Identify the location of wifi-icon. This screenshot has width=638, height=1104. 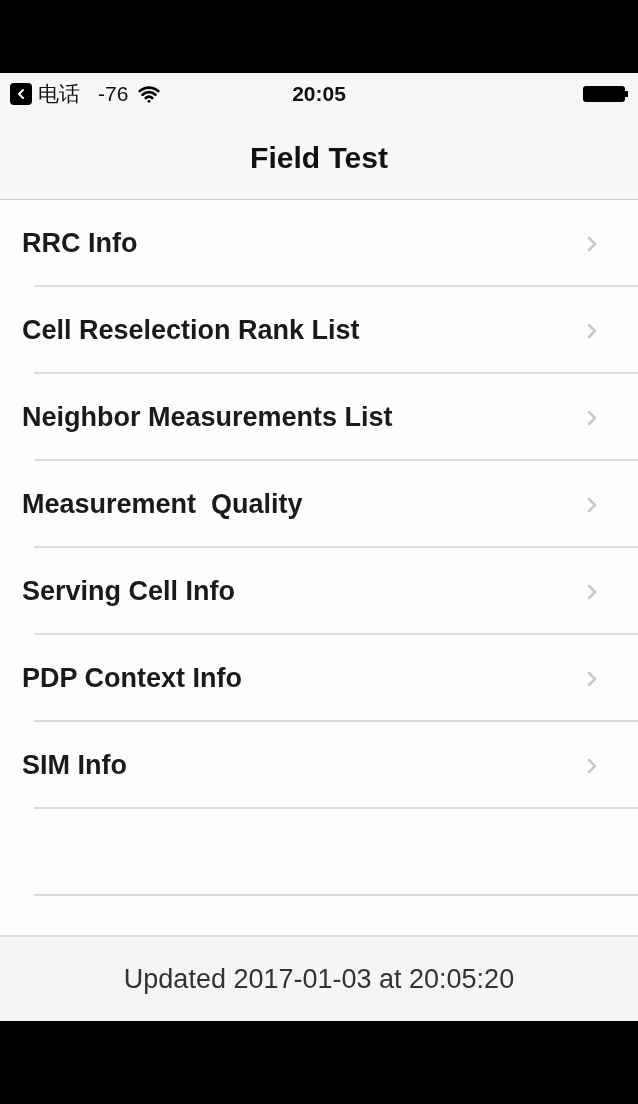
(149, 94).